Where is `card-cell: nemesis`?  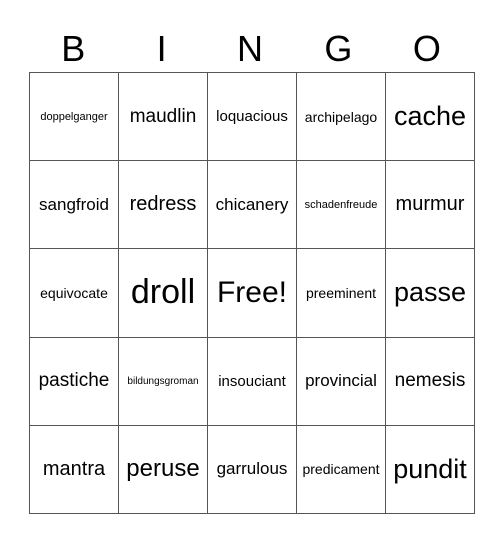
card-cell: nemesis is located at coordinates (430, 381).